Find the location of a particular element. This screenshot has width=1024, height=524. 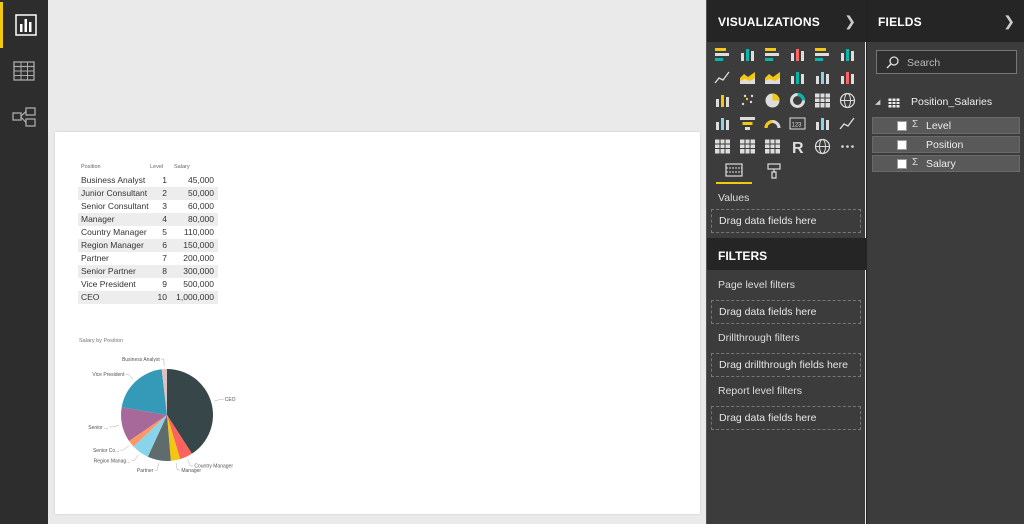

field-position-name: Position is located at coordinates (945, 145).